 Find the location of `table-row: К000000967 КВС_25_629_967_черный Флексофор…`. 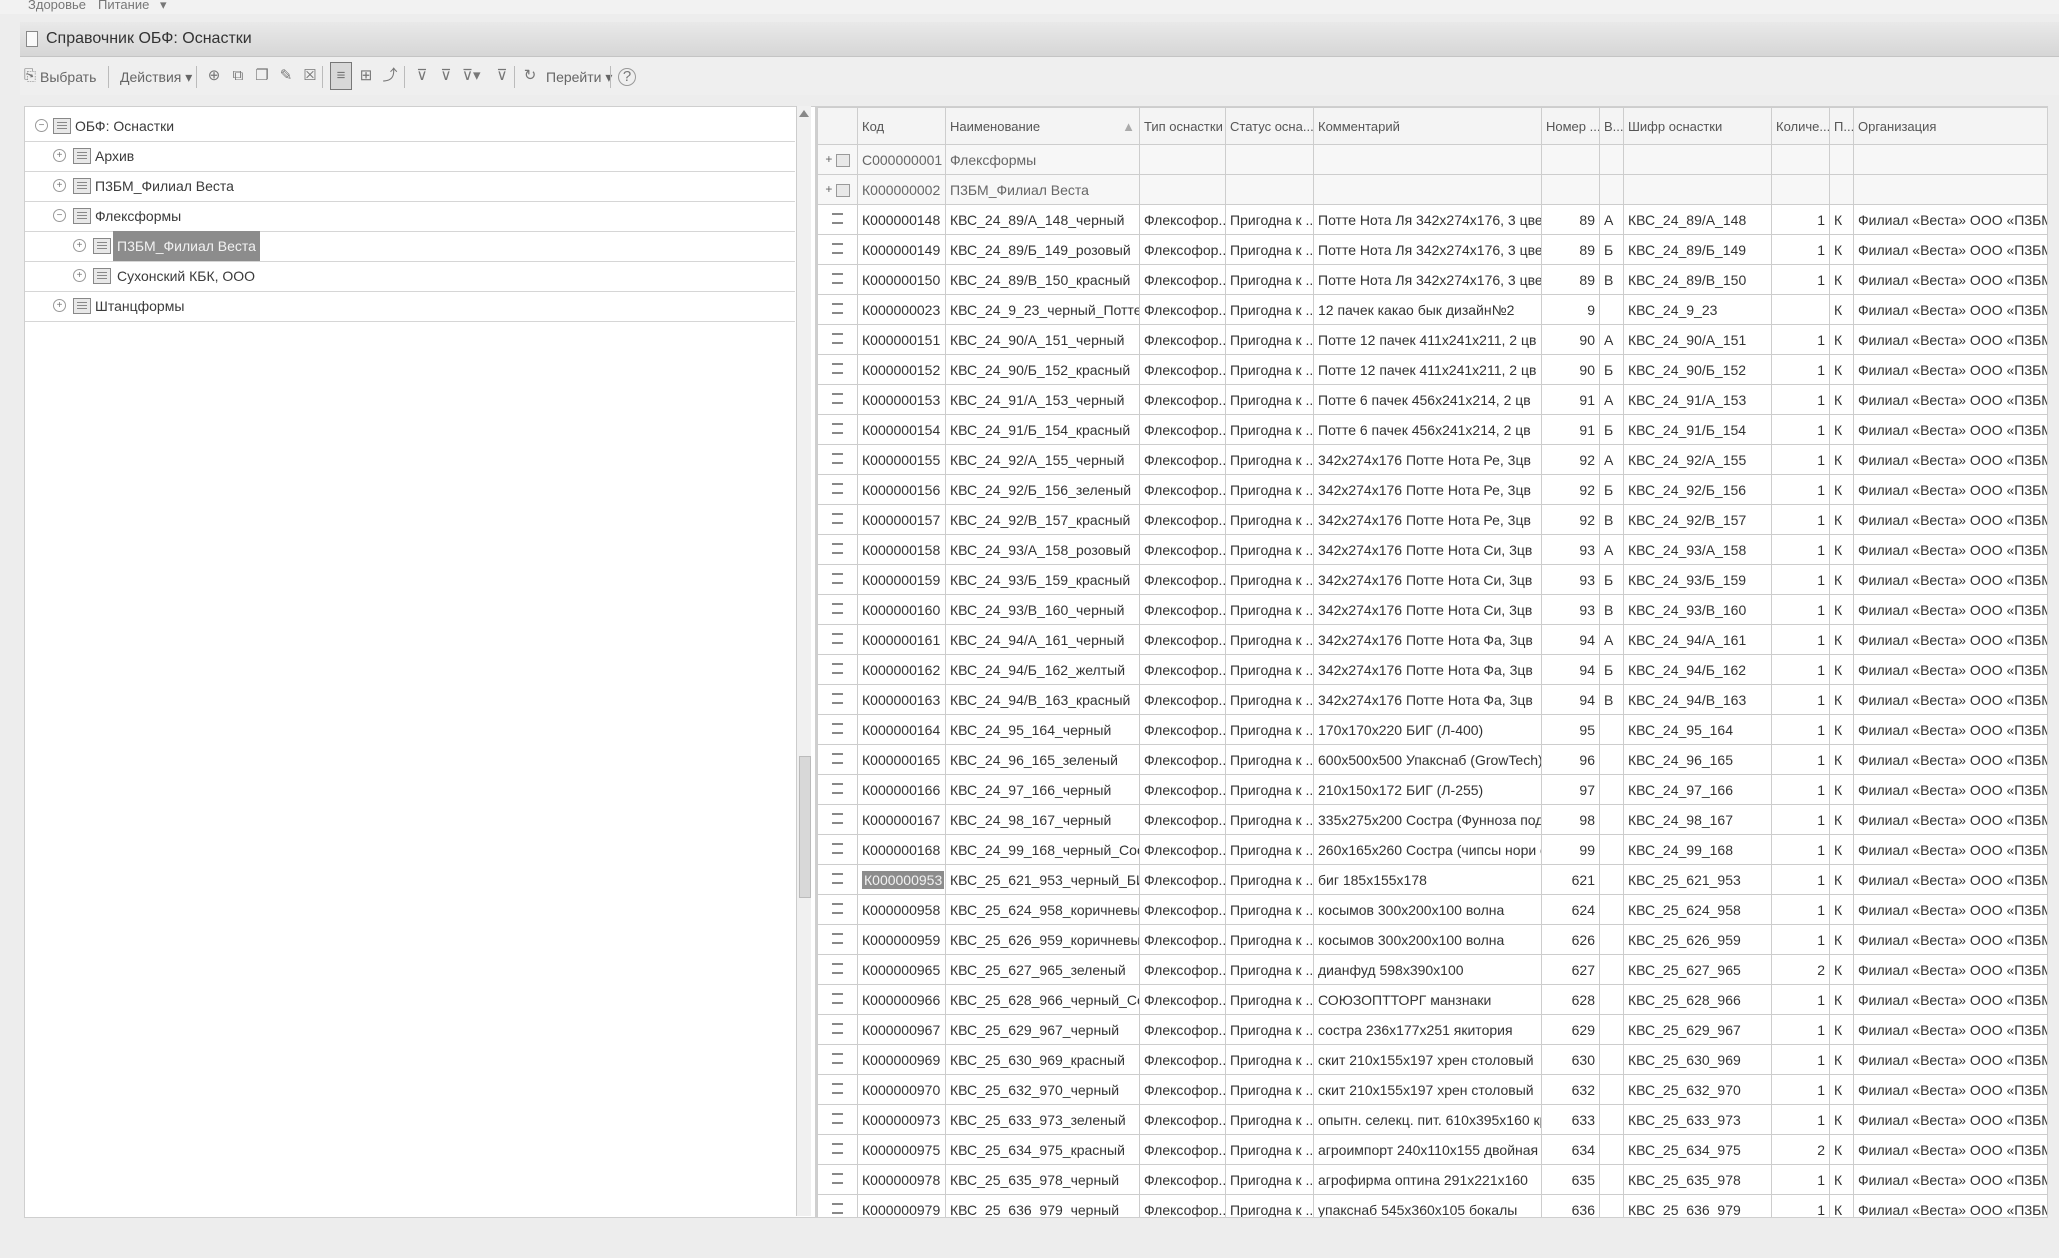

table-row: К000000967 КВС_25_629_967_черный Флексофор… is located at coordinates (1432, 1029).